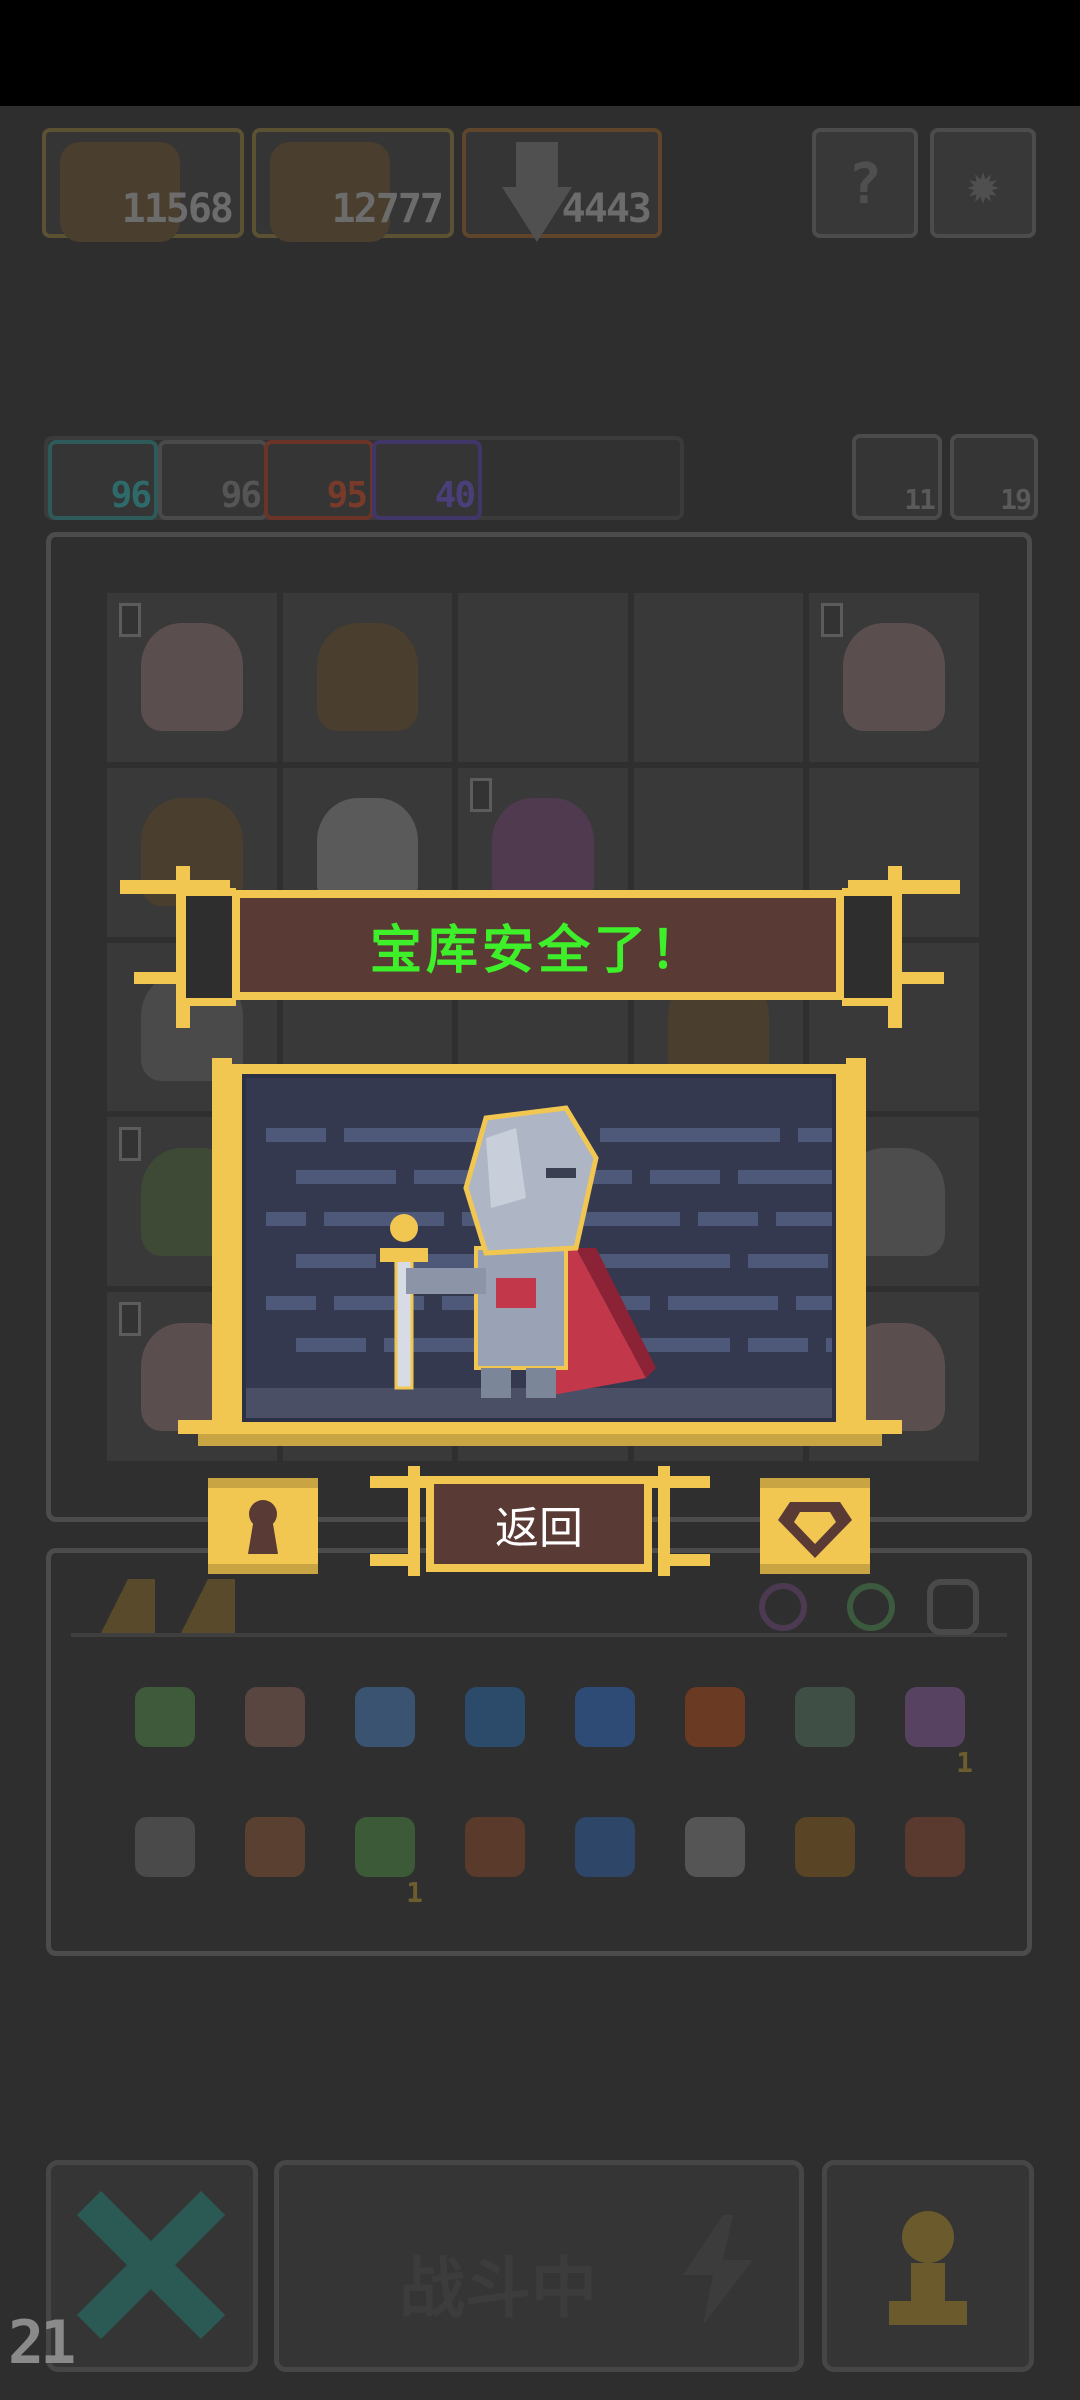 The width and height of the screenshot is (1080, 2400). I want to click on key-counter: 19, so click(994, 477).